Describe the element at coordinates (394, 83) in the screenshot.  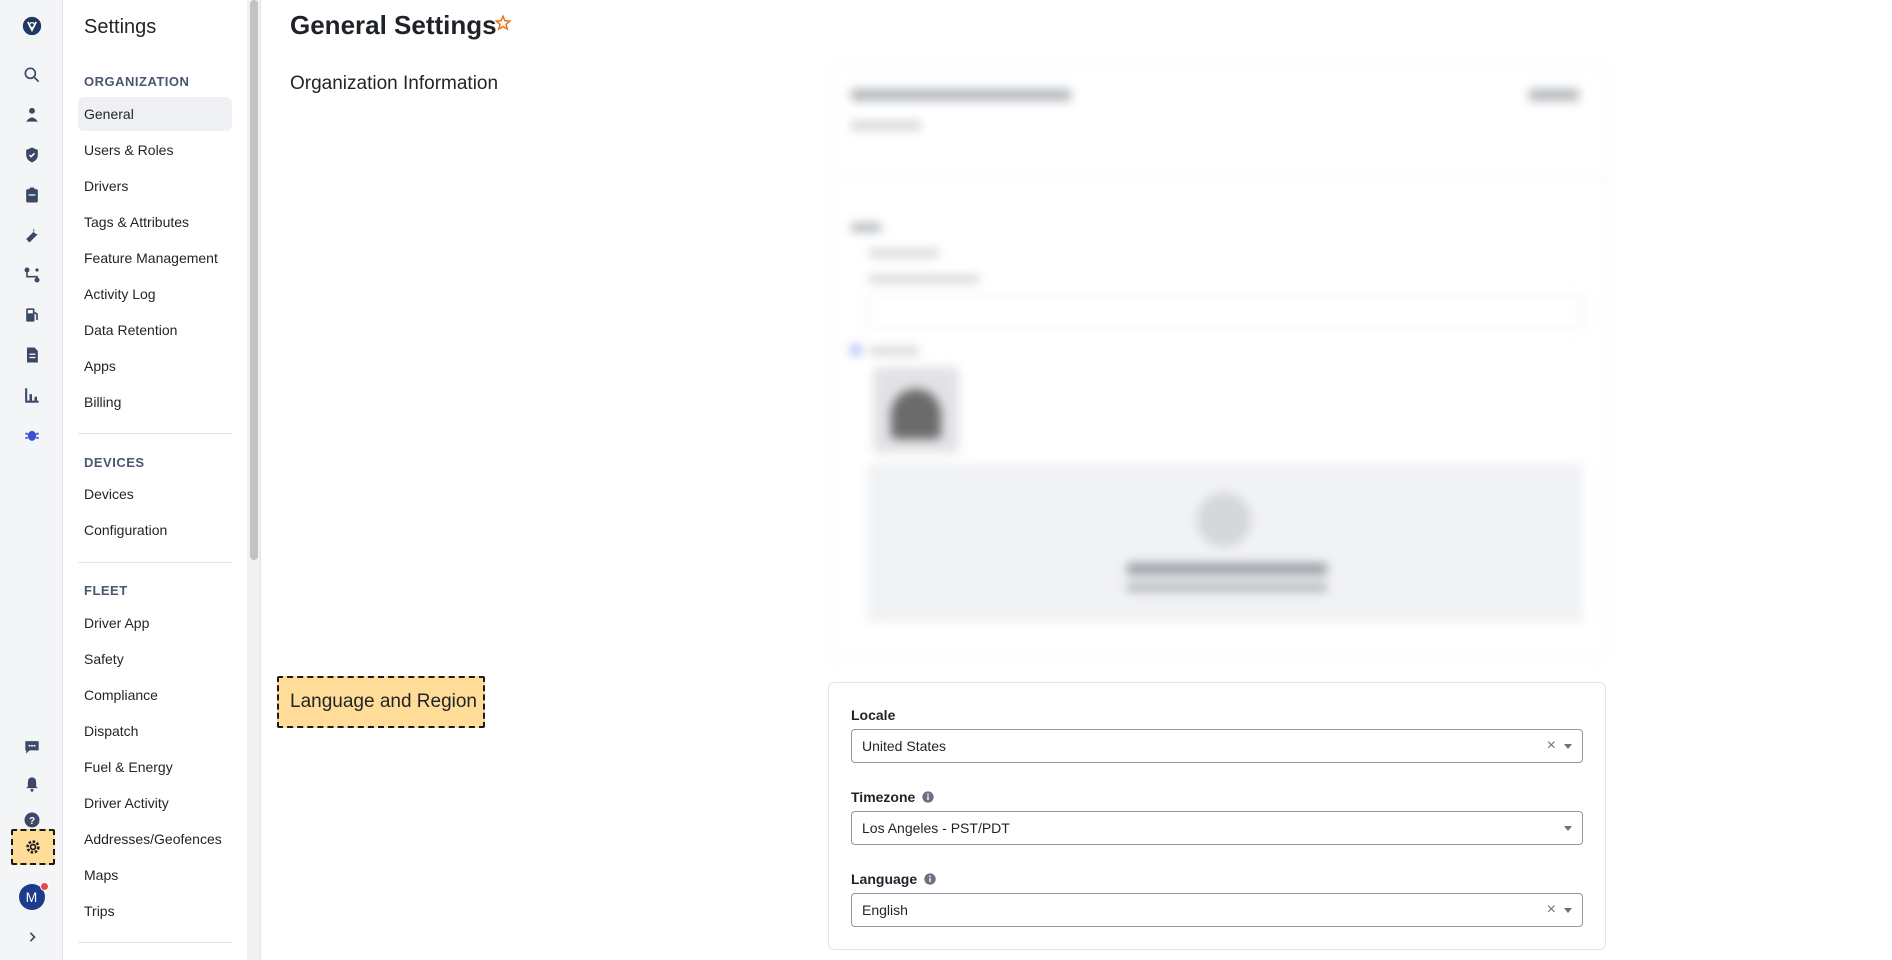
I see `org-info-section-label: Organization Information` at that location.